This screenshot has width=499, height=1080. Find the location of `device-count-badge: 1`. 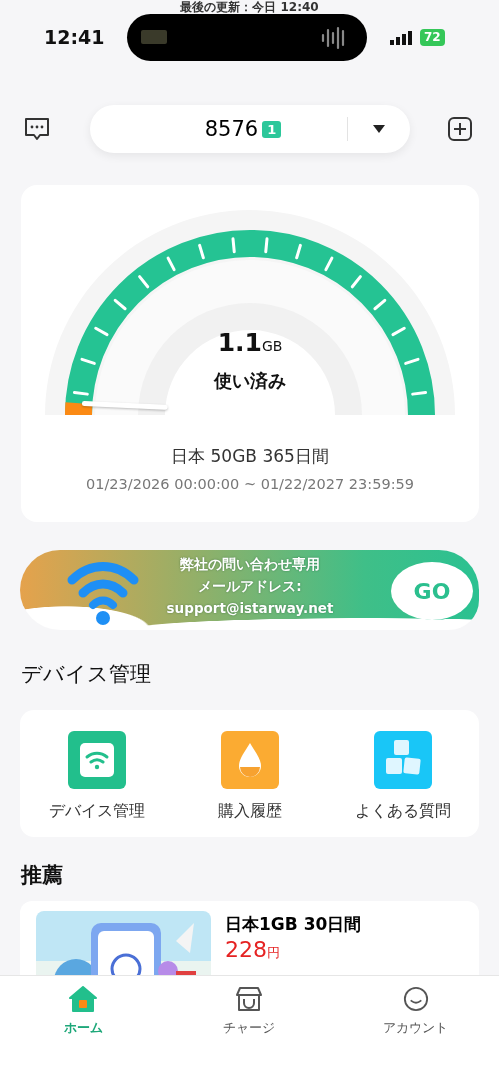

device-count-badge: 1 is located at coordinates (272, 129).